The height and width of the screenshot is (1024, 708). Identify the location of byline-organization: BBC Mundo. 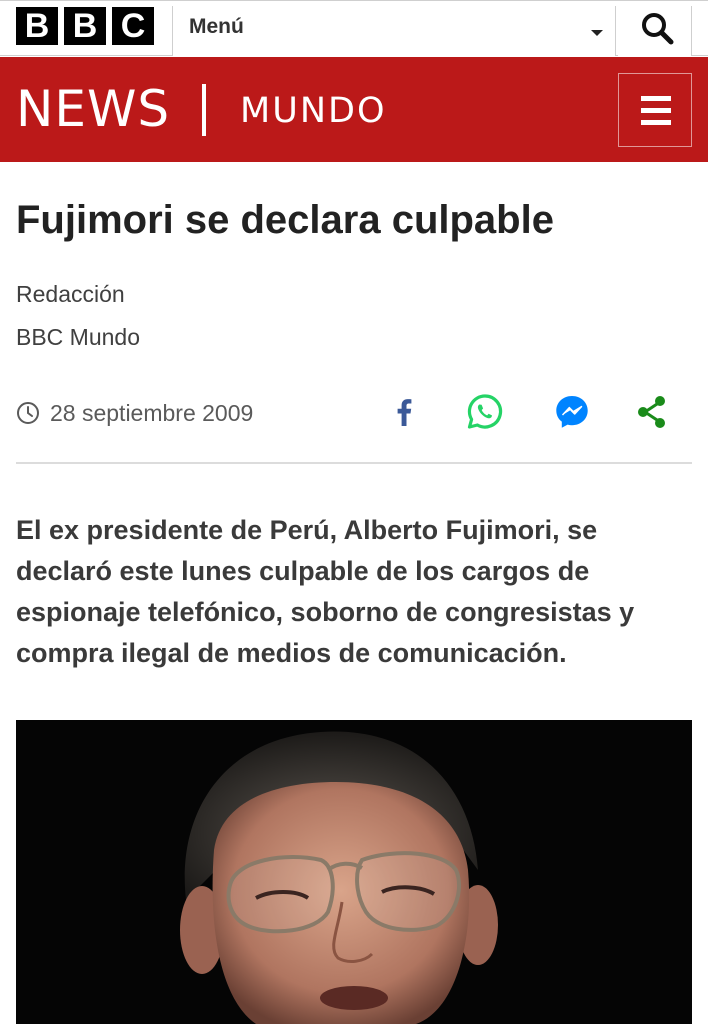
(78, 337).